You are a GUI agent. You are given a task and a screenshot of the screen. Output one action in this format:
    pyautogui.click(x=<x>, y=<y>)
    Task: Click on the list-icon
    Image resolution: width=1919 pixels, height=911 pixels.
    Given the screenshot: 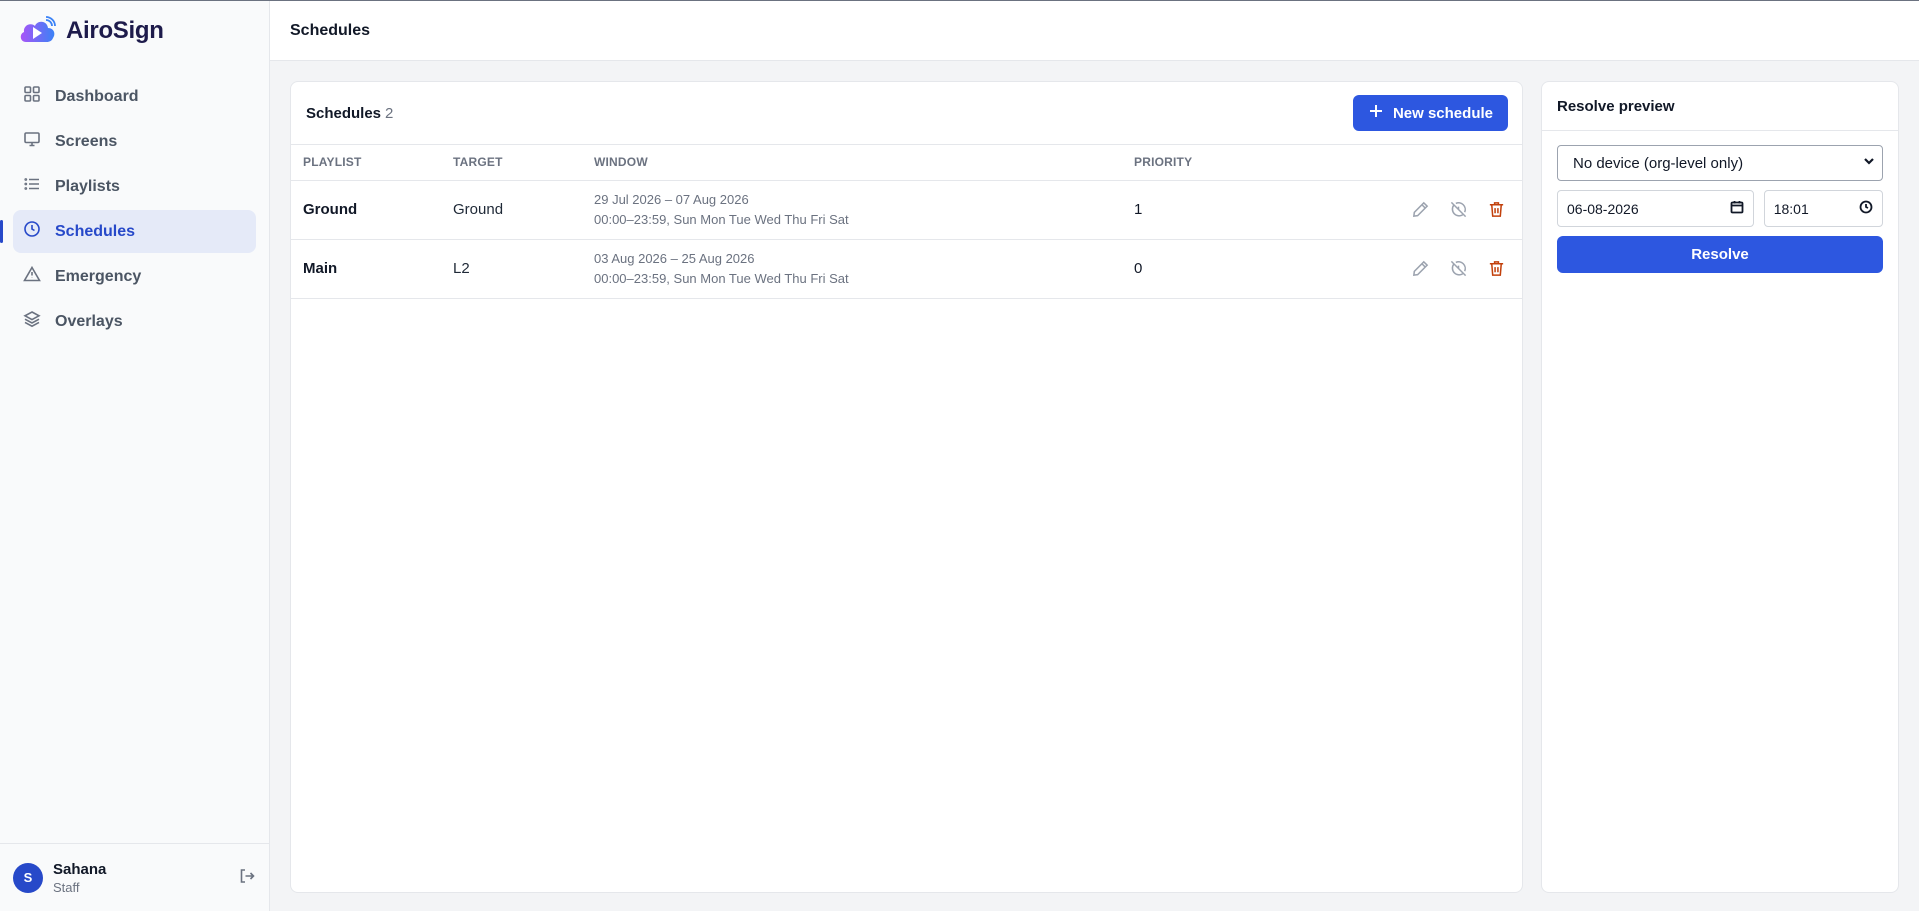 What is the action you would take?
    pyautogui.click(x=32, y=186)
    